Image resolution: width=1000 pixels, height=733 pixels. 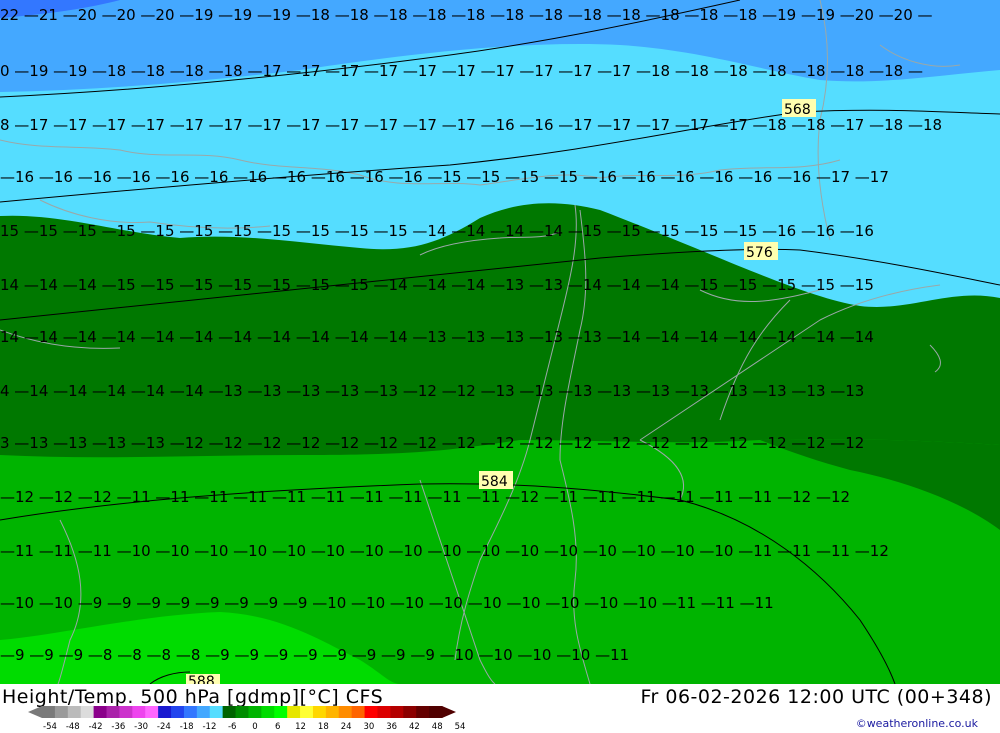 What do you see at coordinates (95, 727) in the screenshot?
I see `colorbar-tick-label: -42` at bounding box center [95, 727].